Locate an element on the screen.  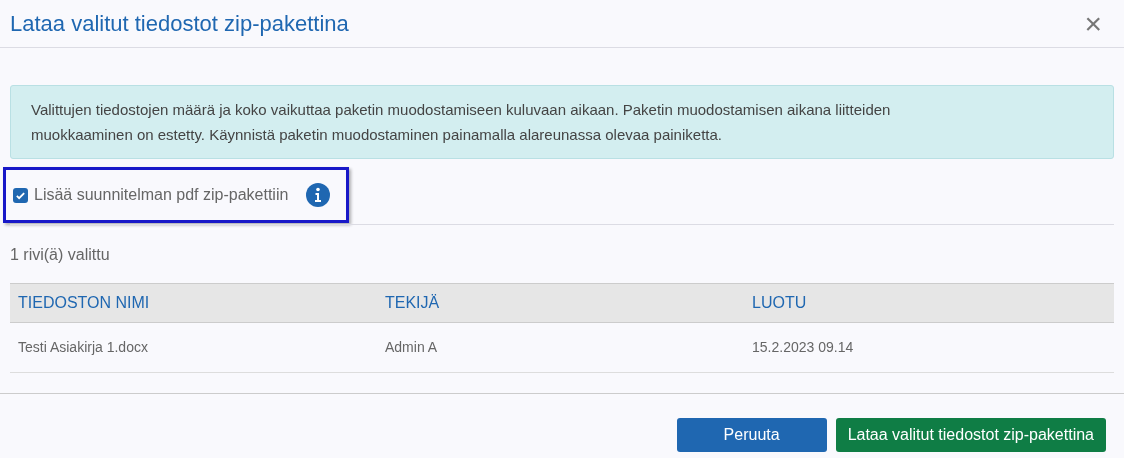
info-icon is located at coordinates (318, 195).